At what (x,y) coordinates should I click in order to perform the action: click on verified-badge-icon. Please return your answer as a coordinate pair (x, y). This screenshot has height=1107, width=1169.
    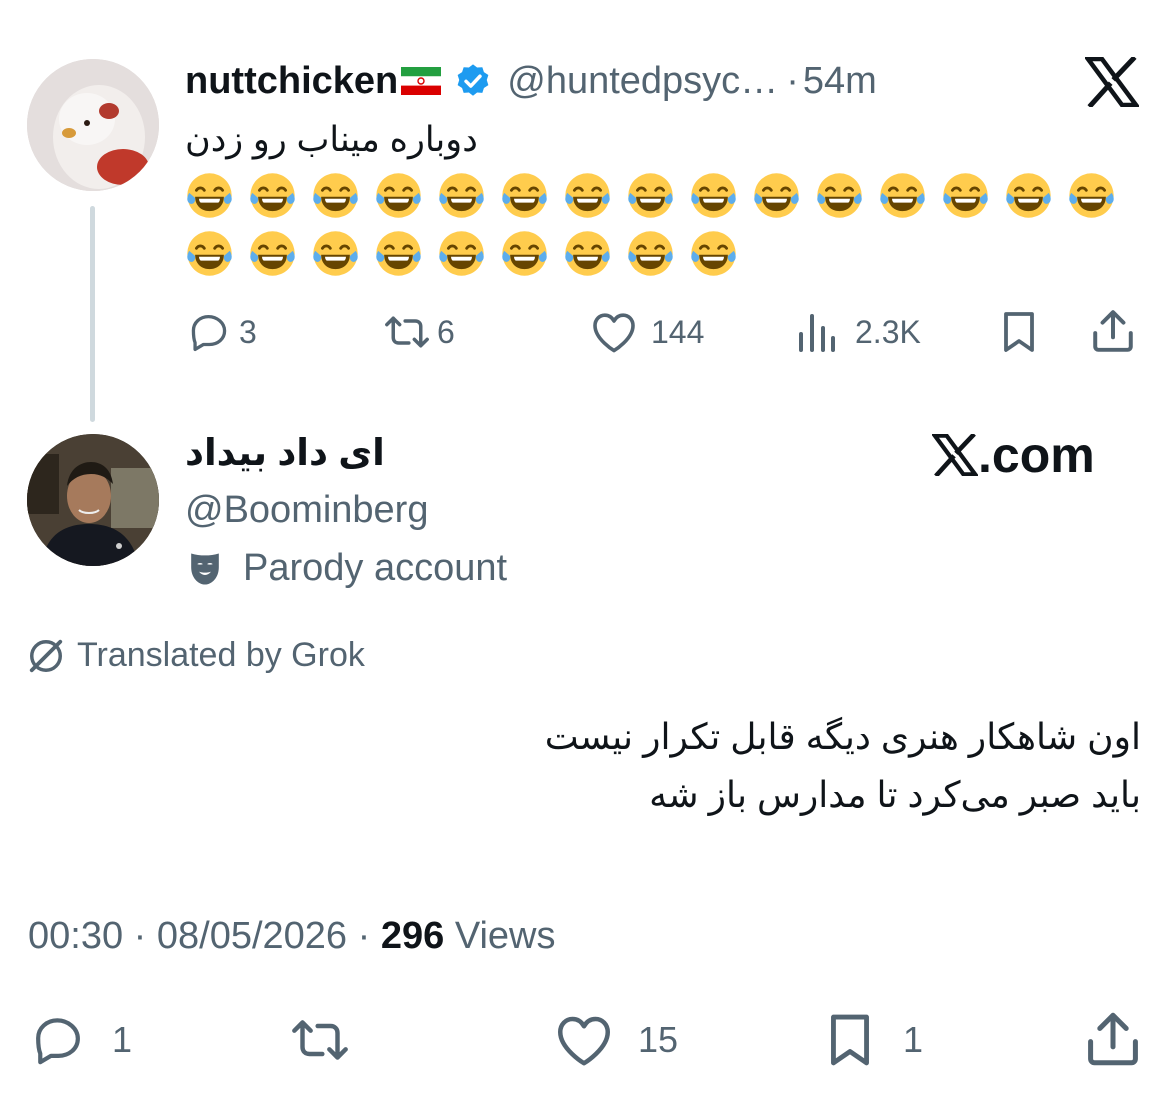
    Looking at the image, I should click on (473, 81).